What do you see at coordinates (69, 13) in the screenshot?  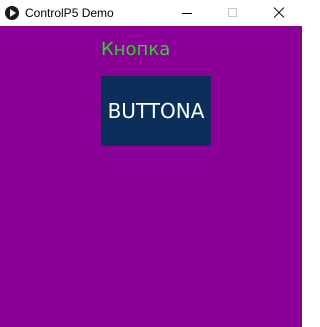 I see `window-title: ControlP5 Demo` at bounding box center [69, 13].